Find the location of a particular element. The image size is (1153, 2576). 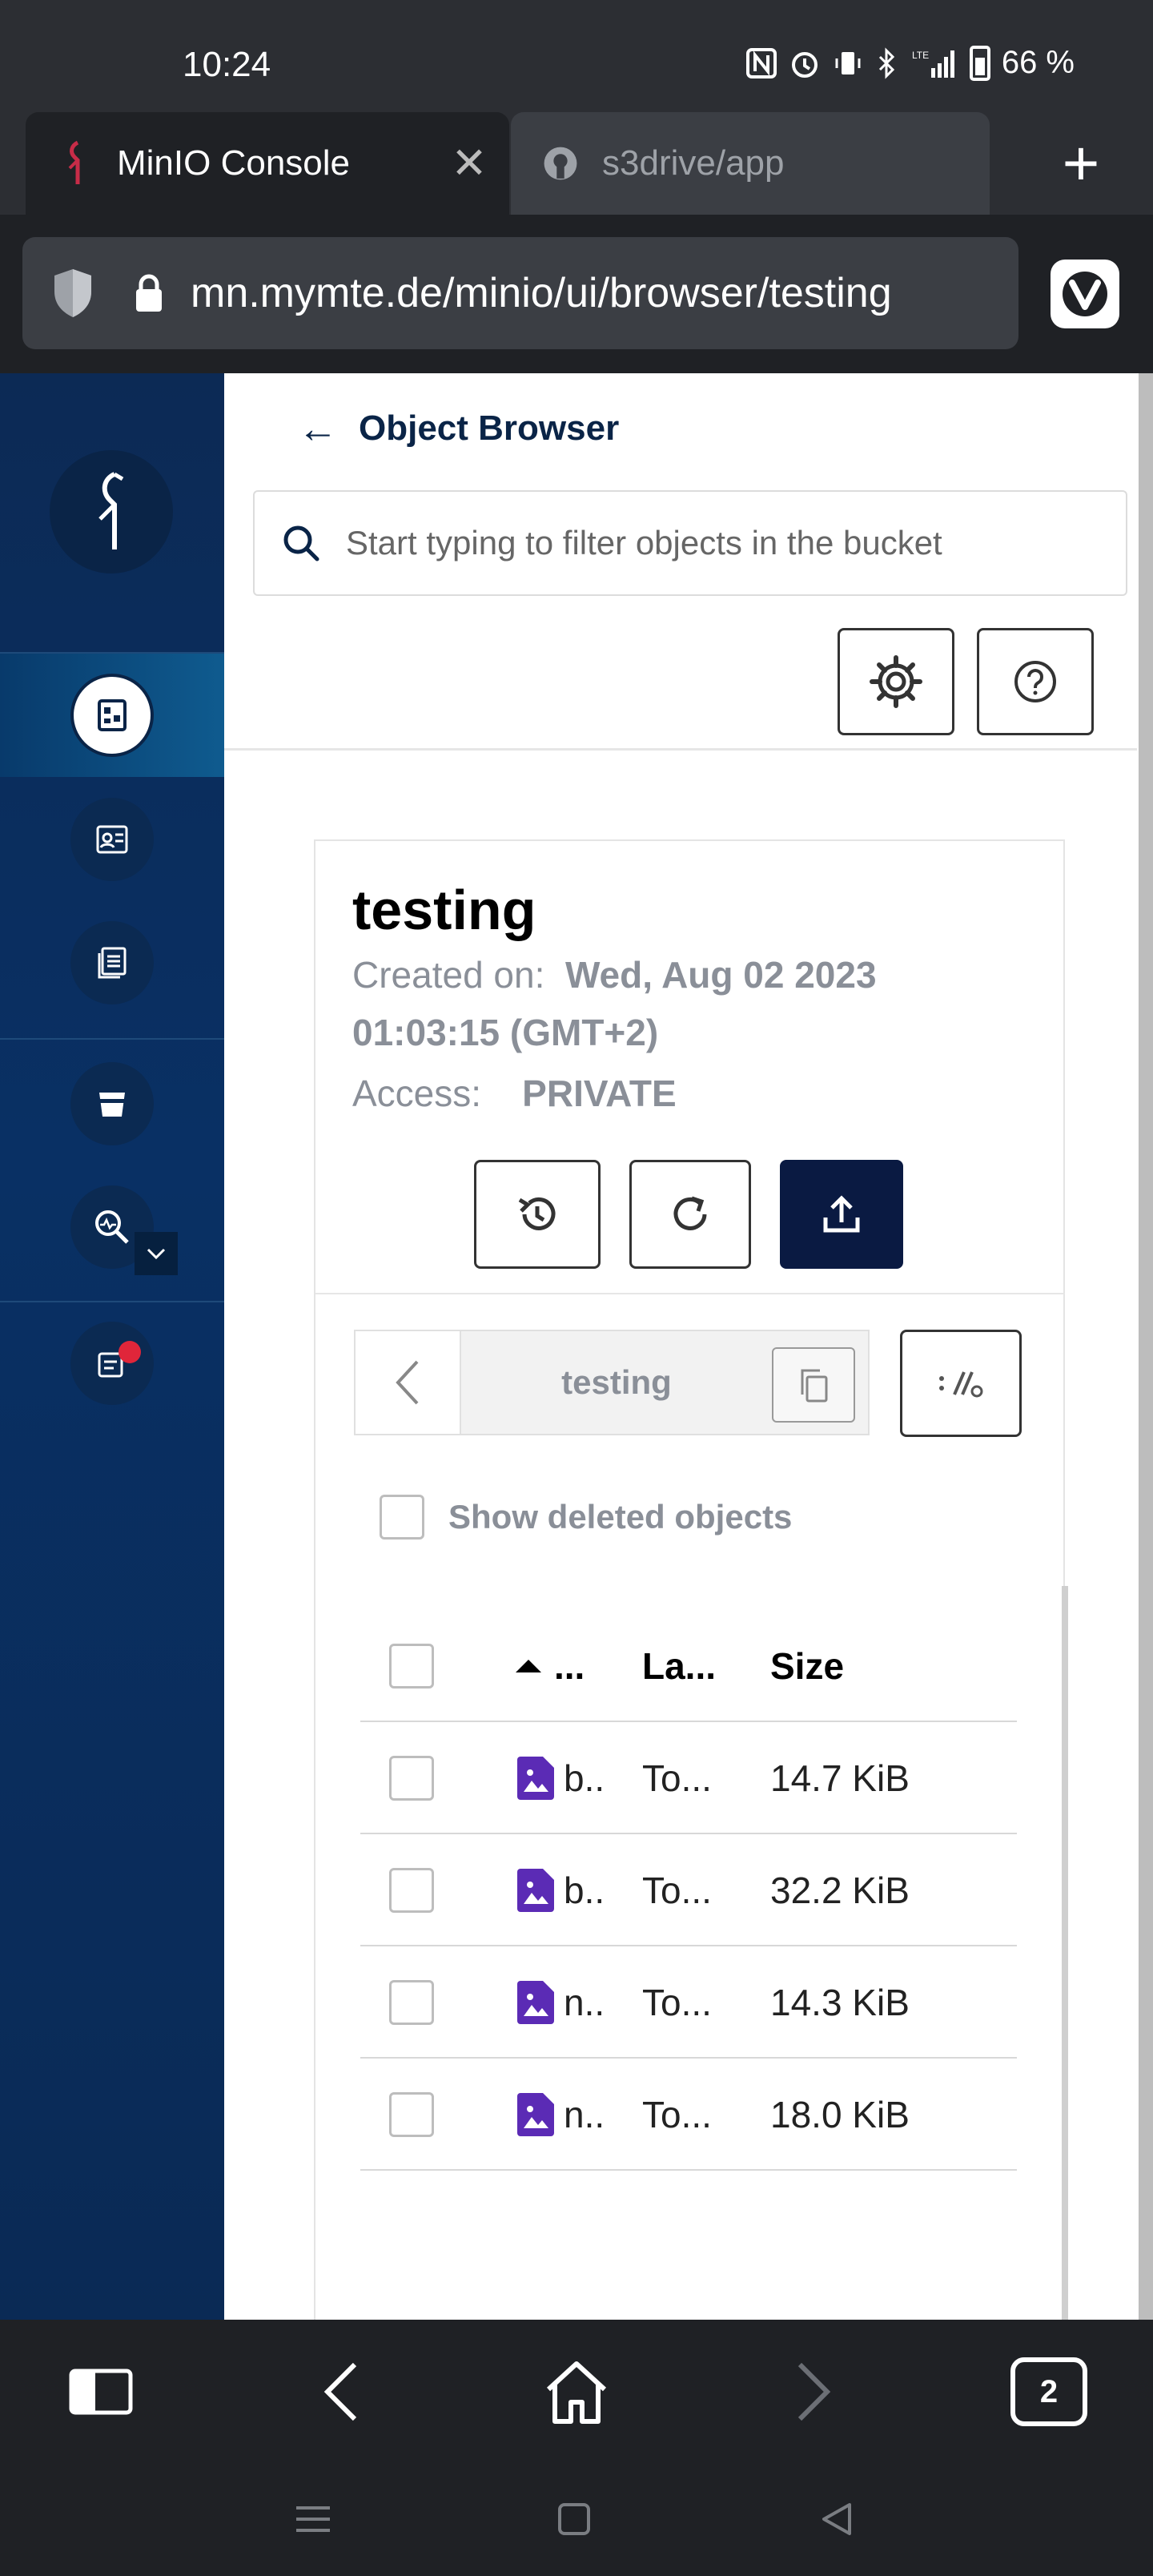

header-separator is located at coordinates (681, 749).